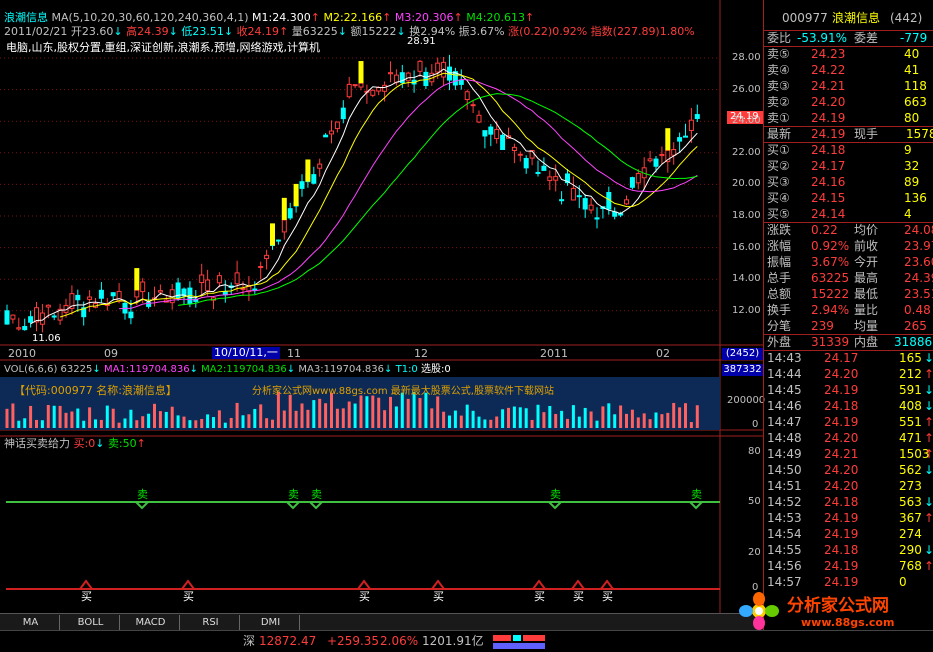 This screenshot has height=652, width=933. Describe the element at coordinates (784, 406) in the screenshot. I see `tick-time: 14:46` at that location.